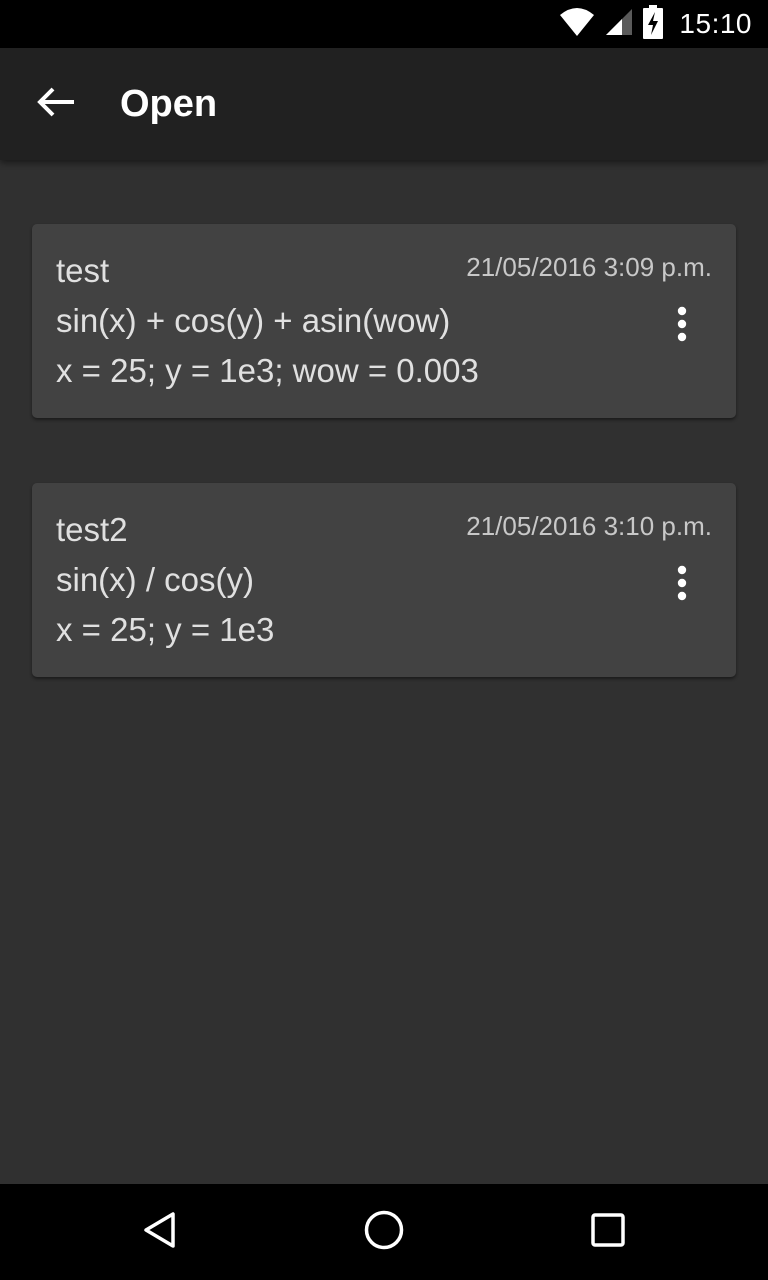 Image resolution: width=768 pixels, height=1280 pixels. What do you see at coordinates (267, 370) in the screenshot?
I see `file-variables: x = 25; y = 1e3; wow = 0.003` at bounding box center [267, 370].